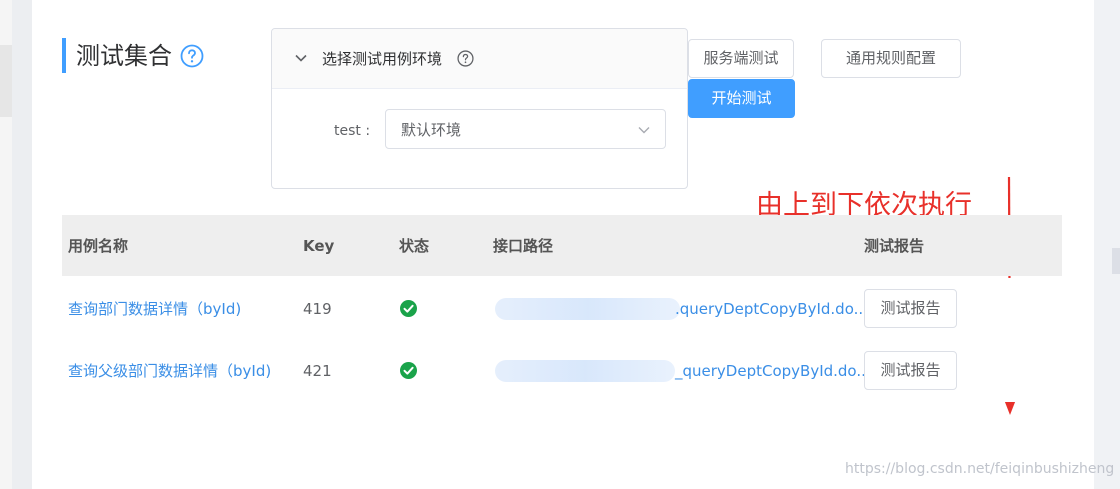 This screenshot has height=489, width=1120. What do you see at coordinates (317, 309) in the screenshot?
I see `case-key: 419` at bounding box center [317, 309].